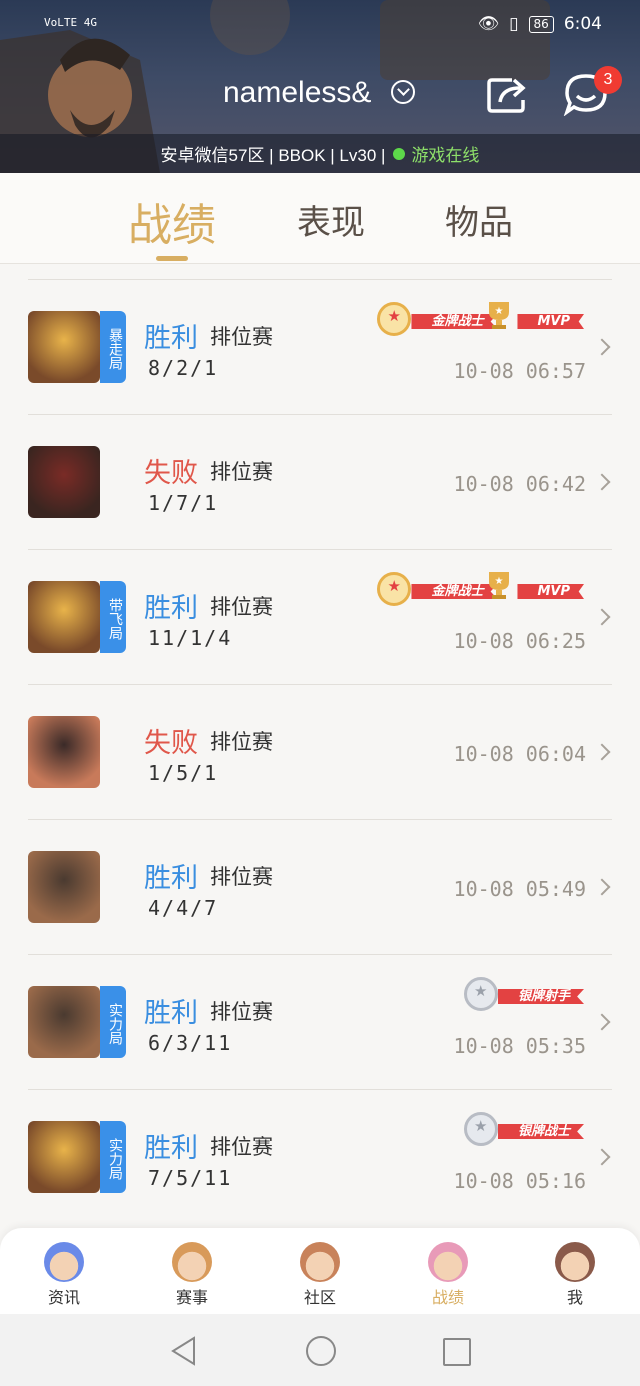  I want to click on nav-item-3: 战绩, so click(448, 1275).